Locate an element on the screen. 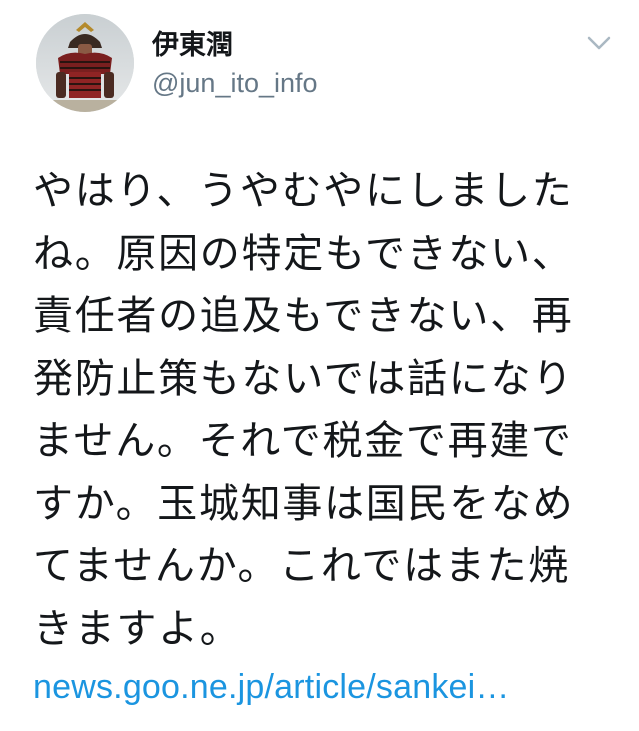 This screenshot has width=639, height=731. tweet-text-line: 発防止策もないでは話になり is located at coordinates (303, 378).